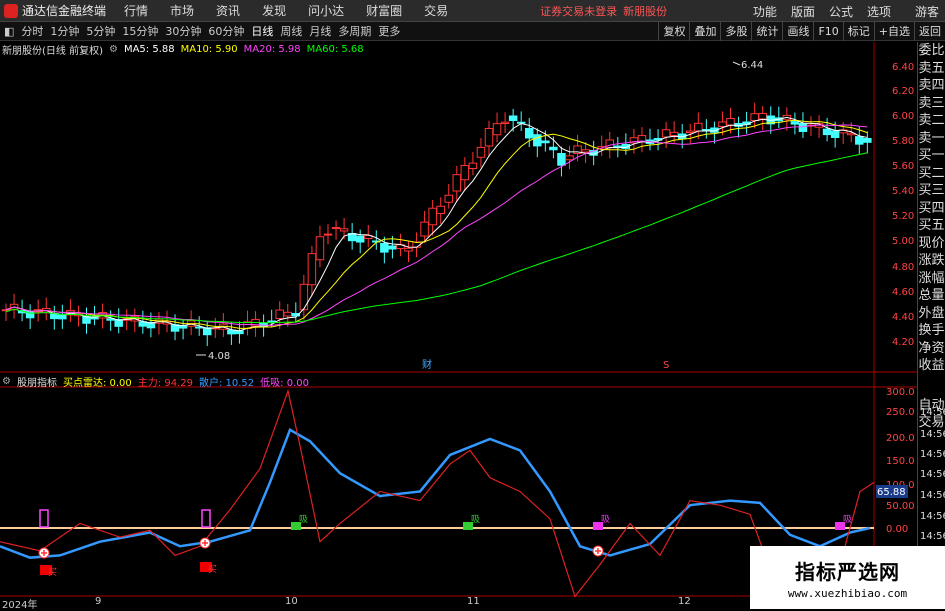 The width and height of the screenshot is (945, 611). Describe the element at coordinates (6, 381) in the screenshot. I see `gear-icon: ⚙` at that location.